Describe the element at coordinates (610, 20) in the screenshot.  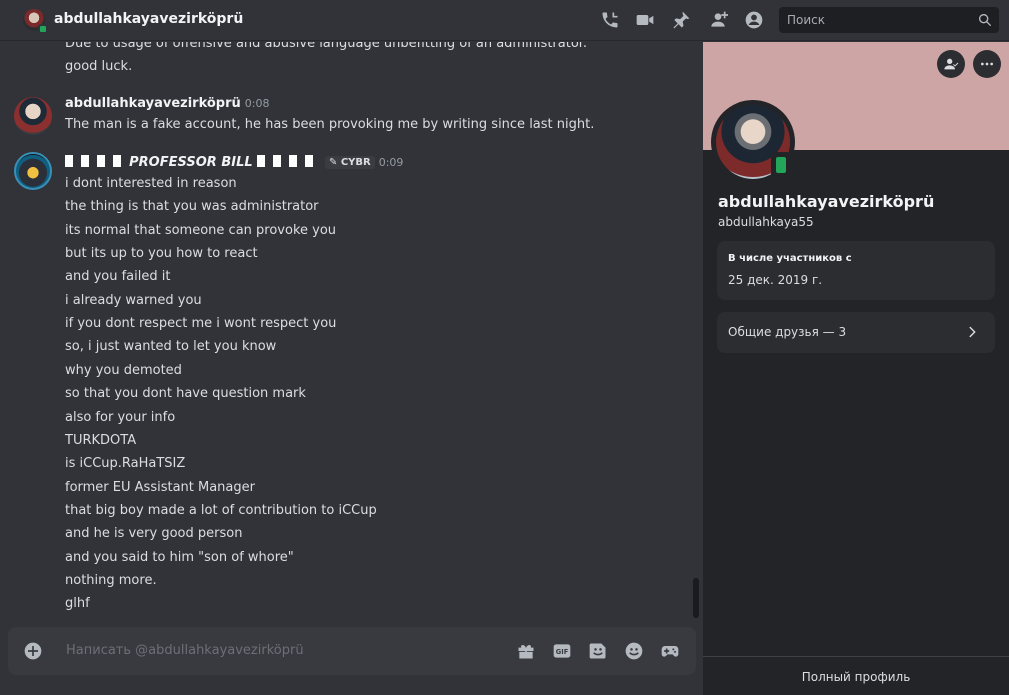
I see `phone-call-icon` at that location.